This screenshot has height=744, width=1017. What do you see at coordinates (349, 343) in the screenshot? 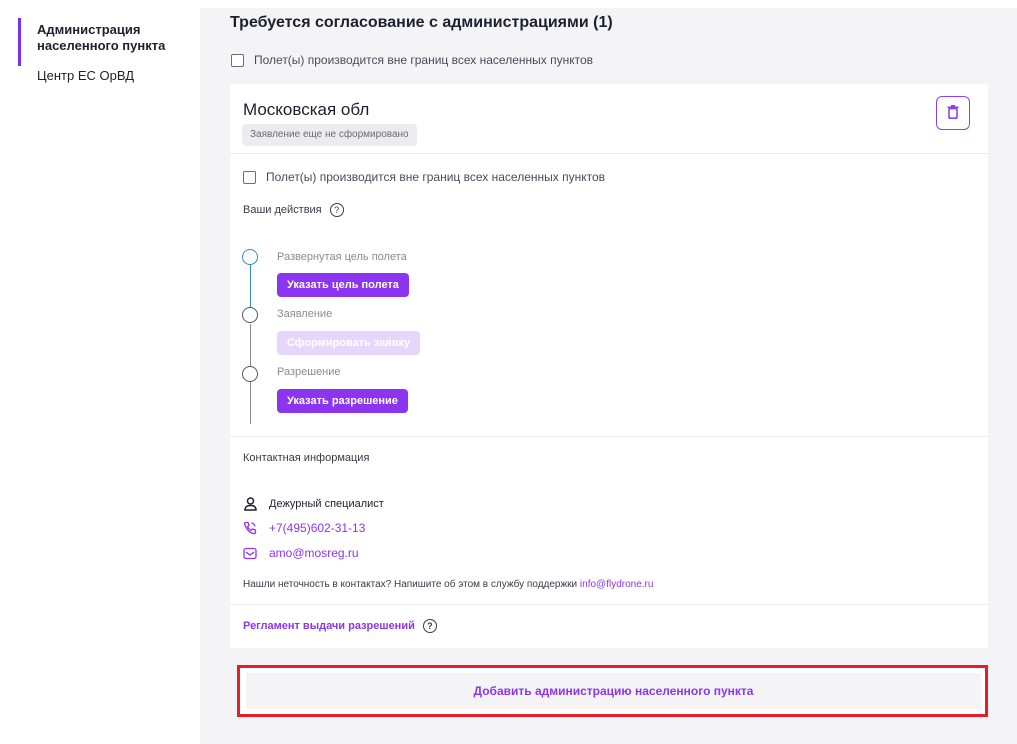
I see `form-application-button: Сформировать заявку` at bounding box center [349, 343].